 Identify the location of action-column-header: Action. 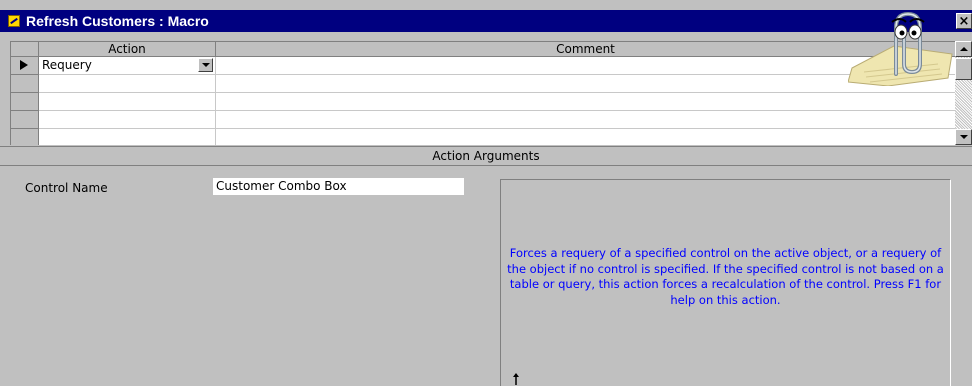
(127, 49).